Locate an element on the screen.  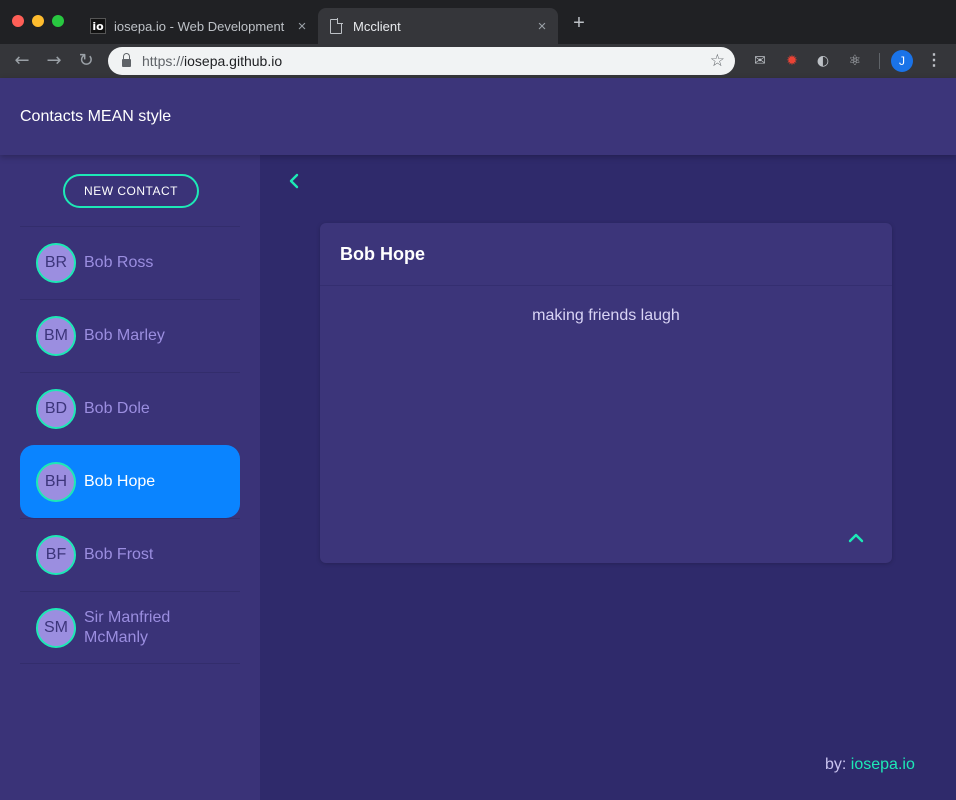
contact-name: Bob Ross is located at coordinates (119, 262).